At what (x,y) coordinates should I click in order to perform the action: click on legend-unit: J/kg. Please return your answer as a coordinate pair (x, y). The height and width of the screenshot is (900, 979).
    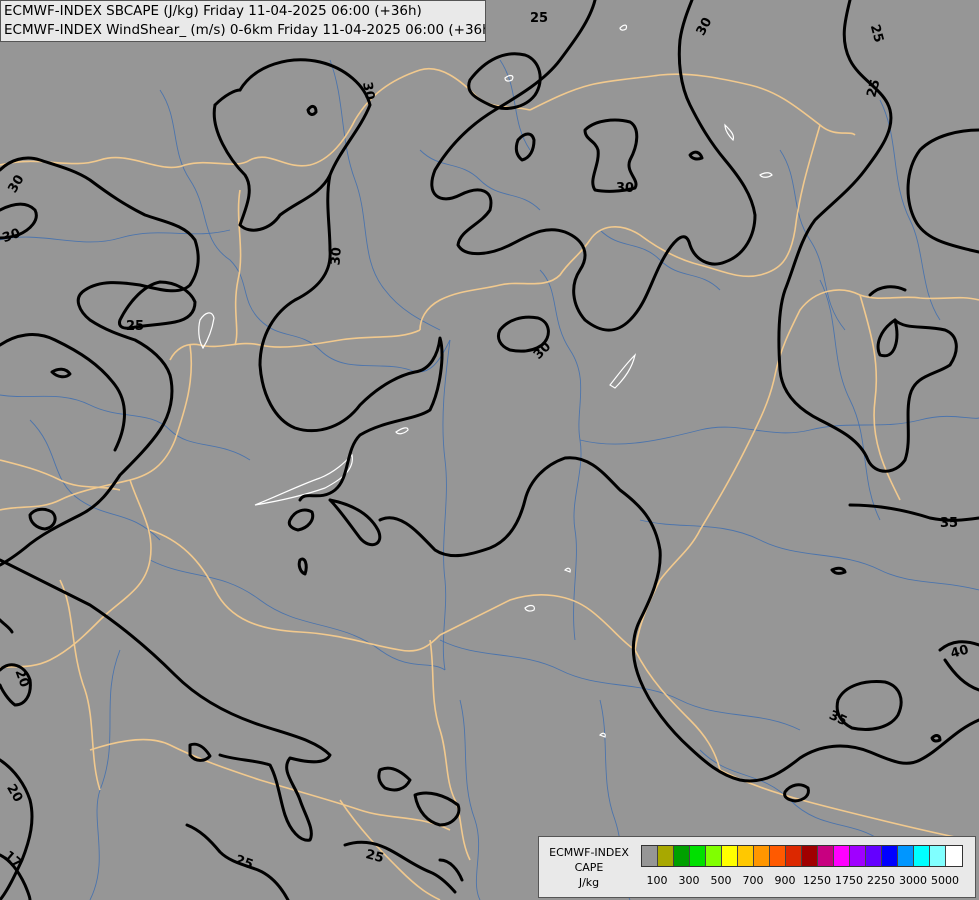
    Looking at the image, I should click on (589, 882).